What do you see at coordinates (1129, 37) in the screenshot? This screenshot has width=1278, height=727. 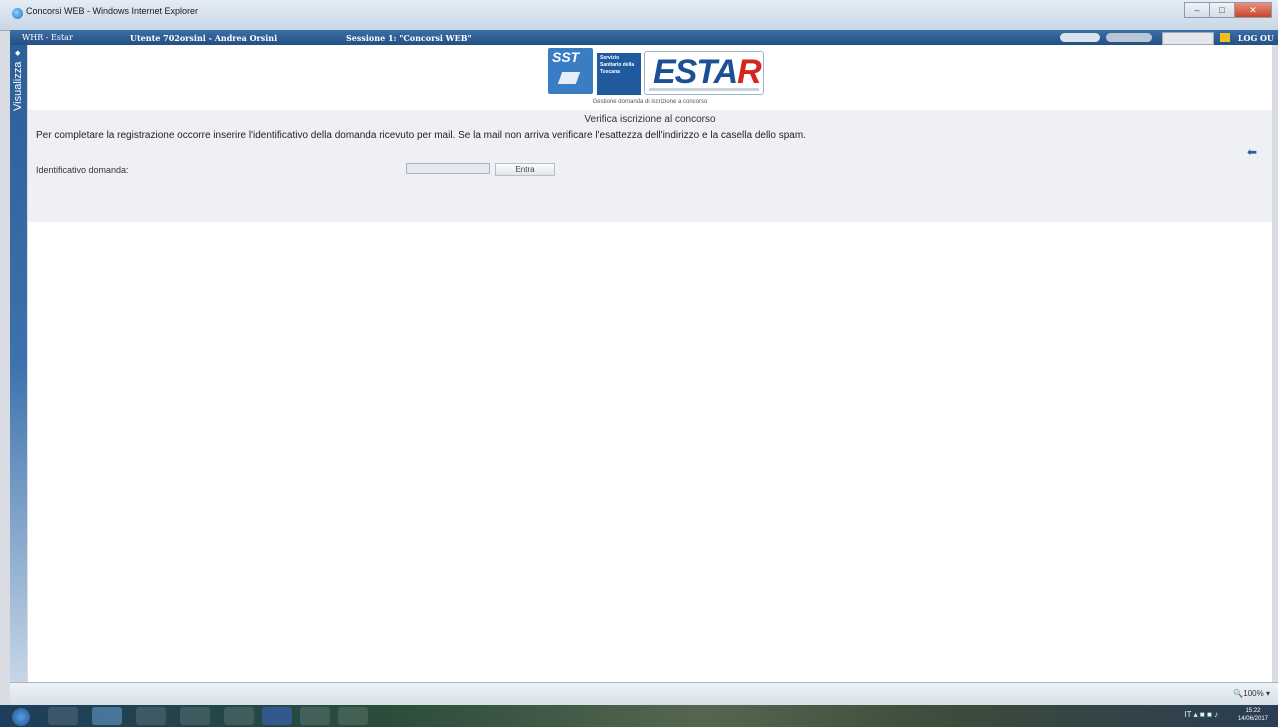 I see `search-icon` at bounding box center [1129, 37].